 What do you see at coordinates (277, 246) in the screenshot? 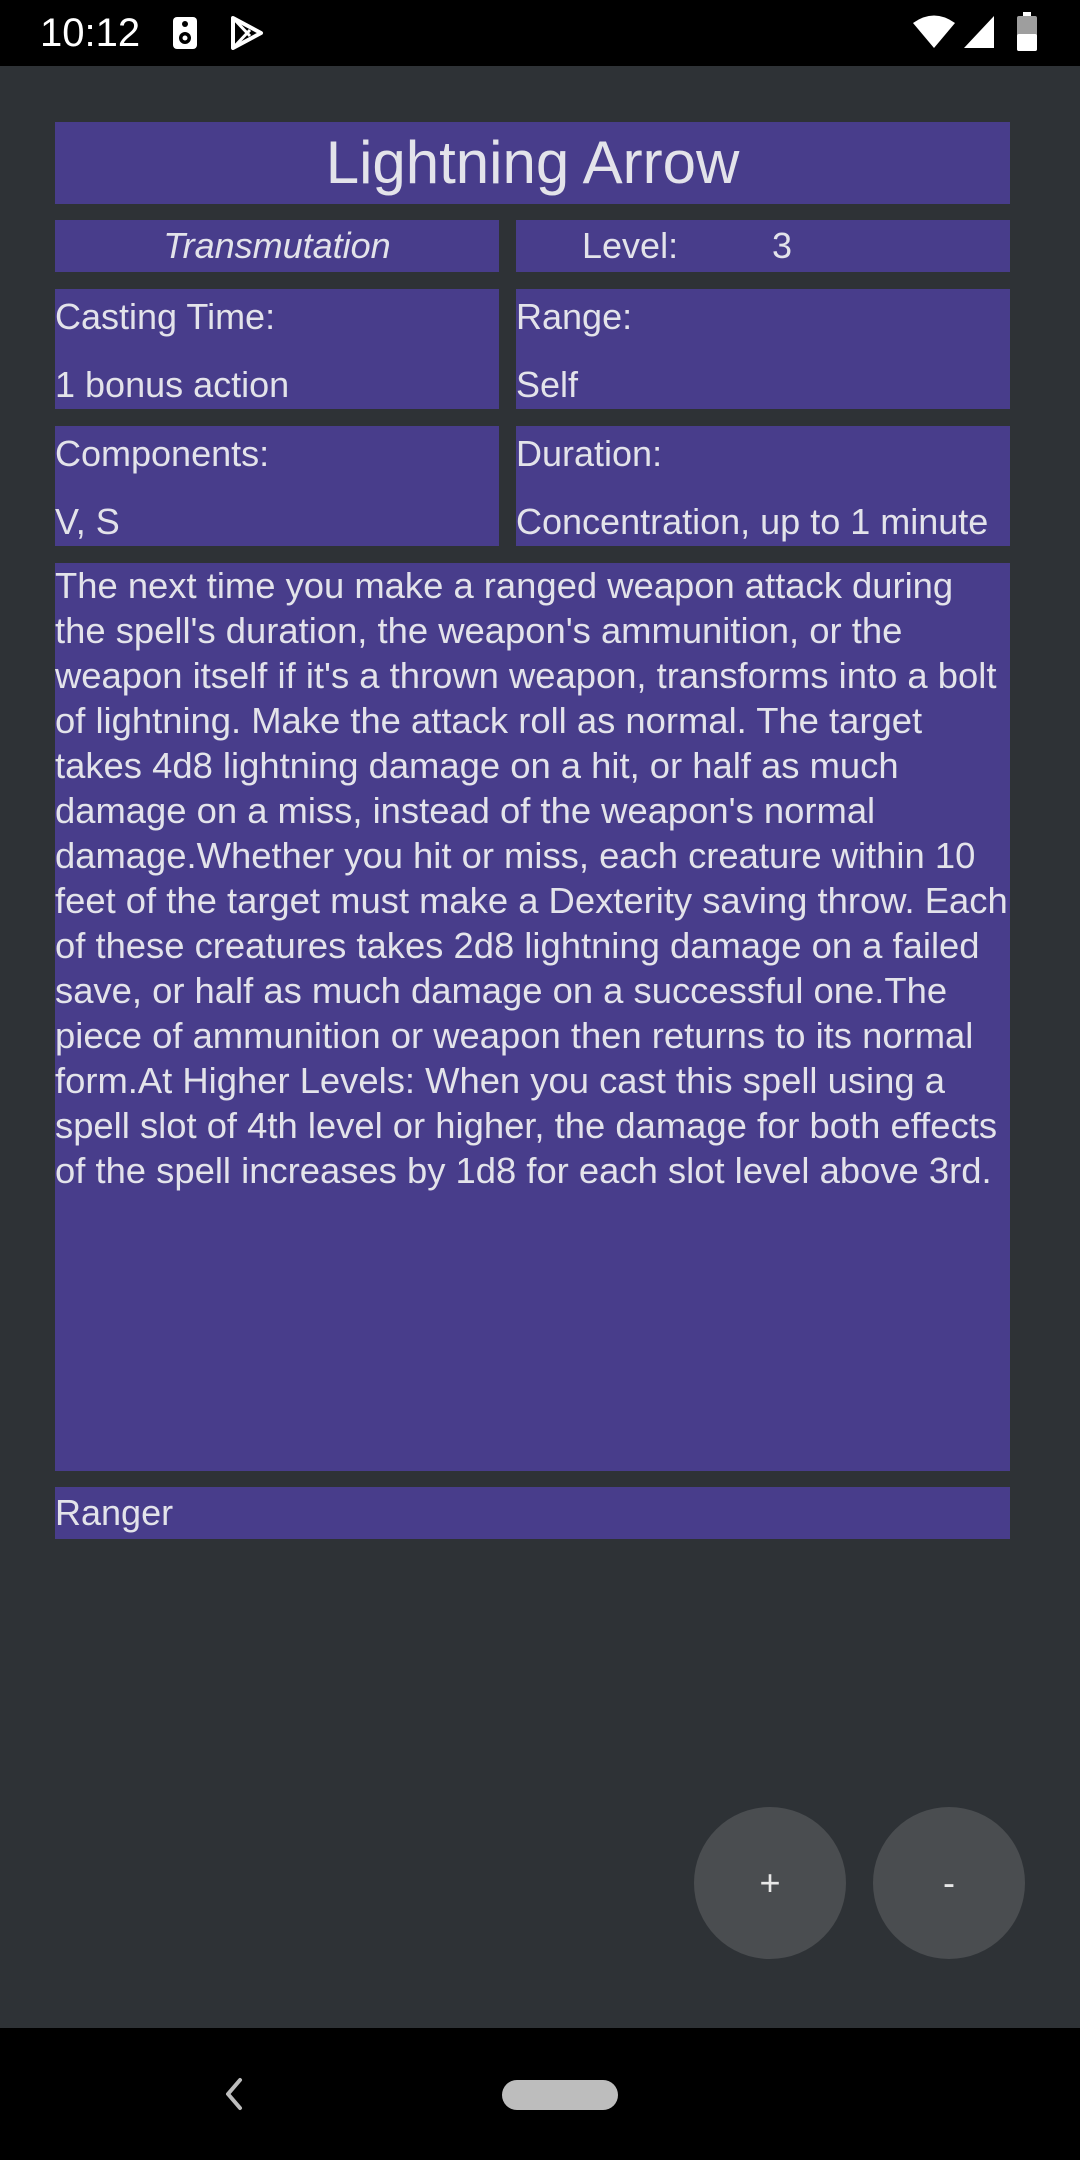
I see `spell-school: Transmutation` at bounding box center [277, 246].